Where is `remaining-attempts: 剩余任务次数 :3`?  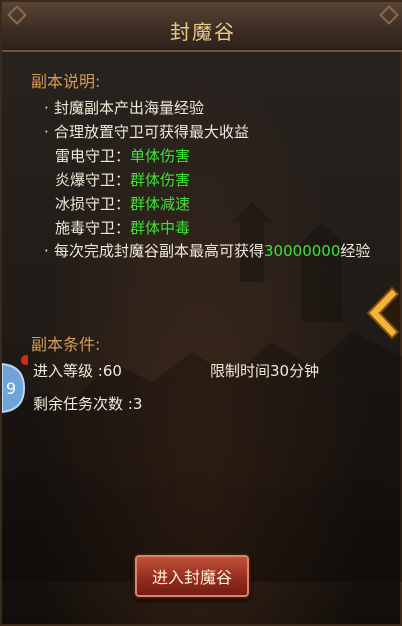 remaining-attempts: 剩余任务次数 :3 is located at coordinates (87, 403).